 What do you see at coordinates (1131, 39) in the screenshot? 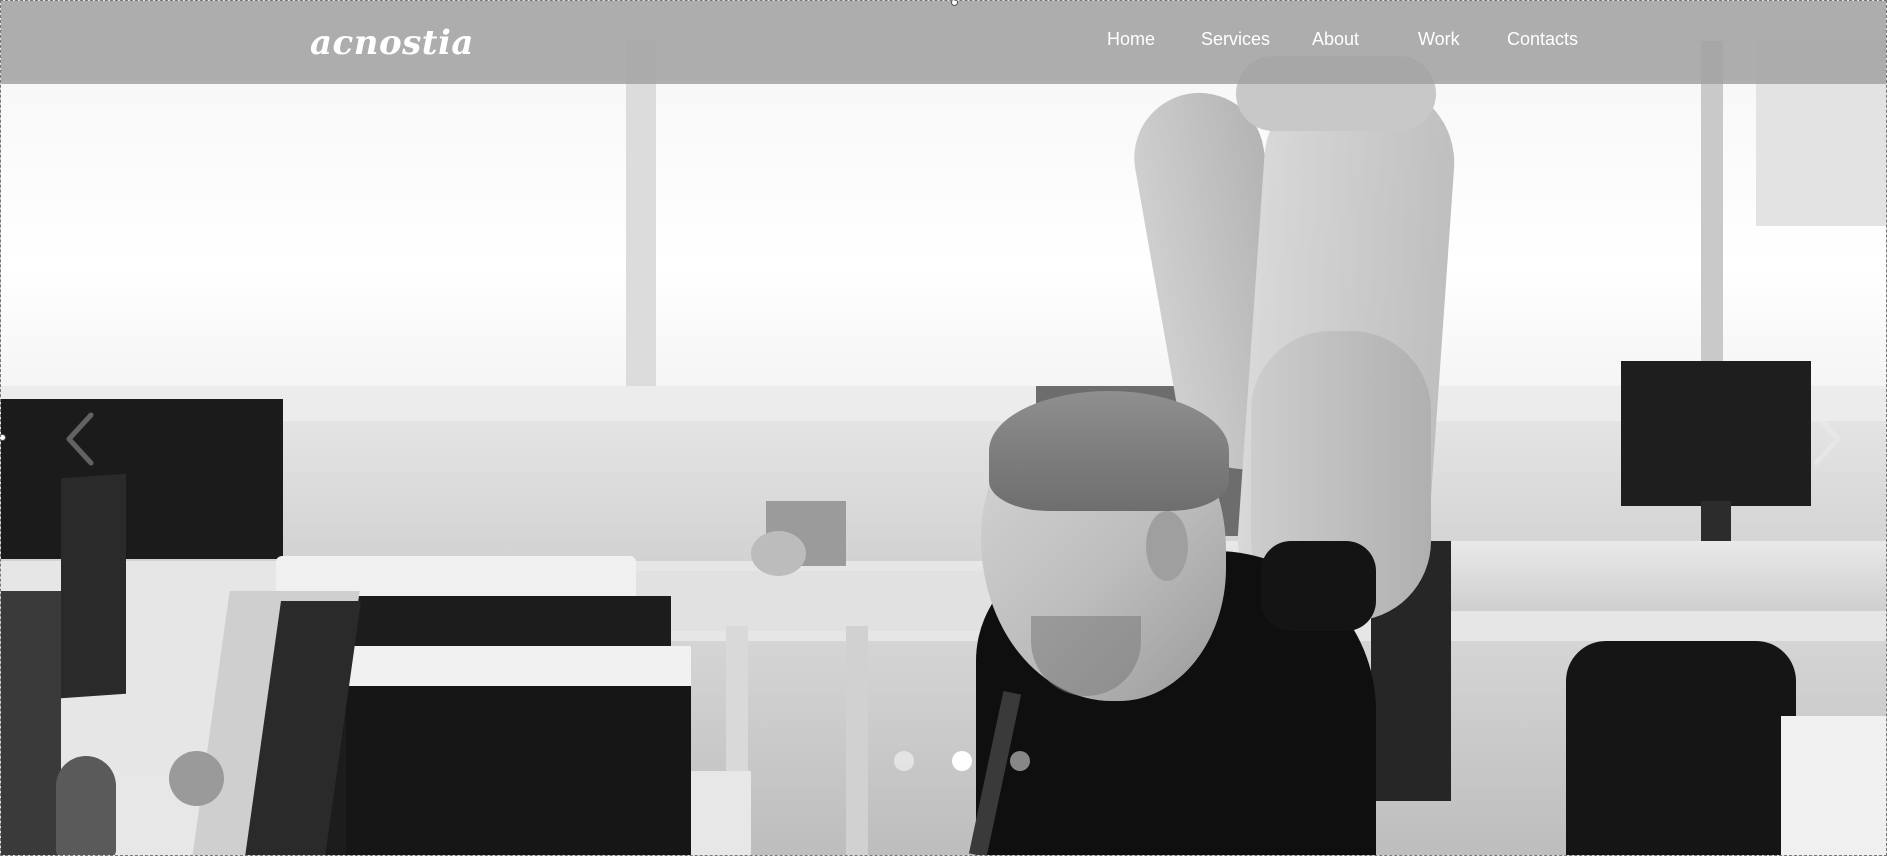
I see `nav-link-home: Home` at bounding box center [1131, 39].